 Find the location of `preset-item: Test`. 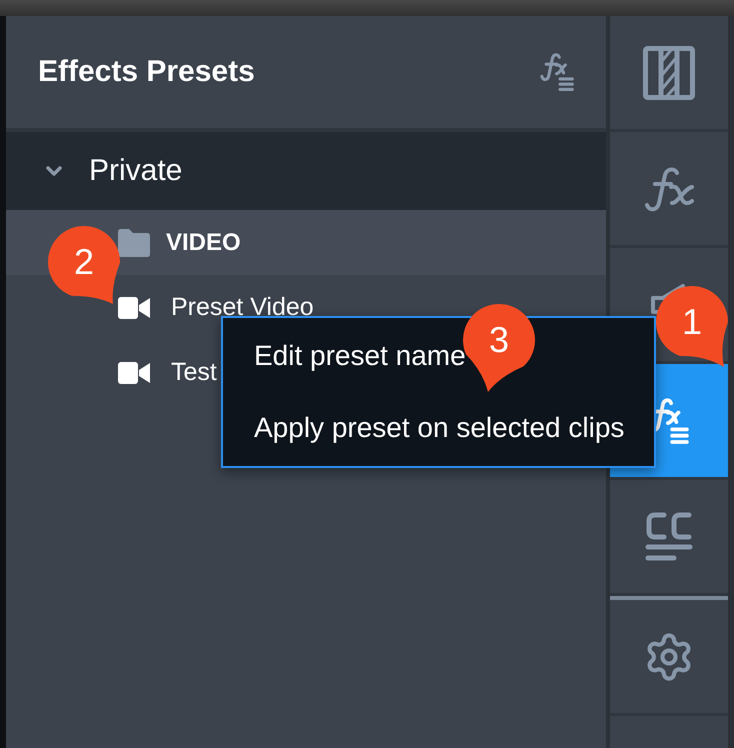

preset-item: Test is located at coordinates (167, 372).